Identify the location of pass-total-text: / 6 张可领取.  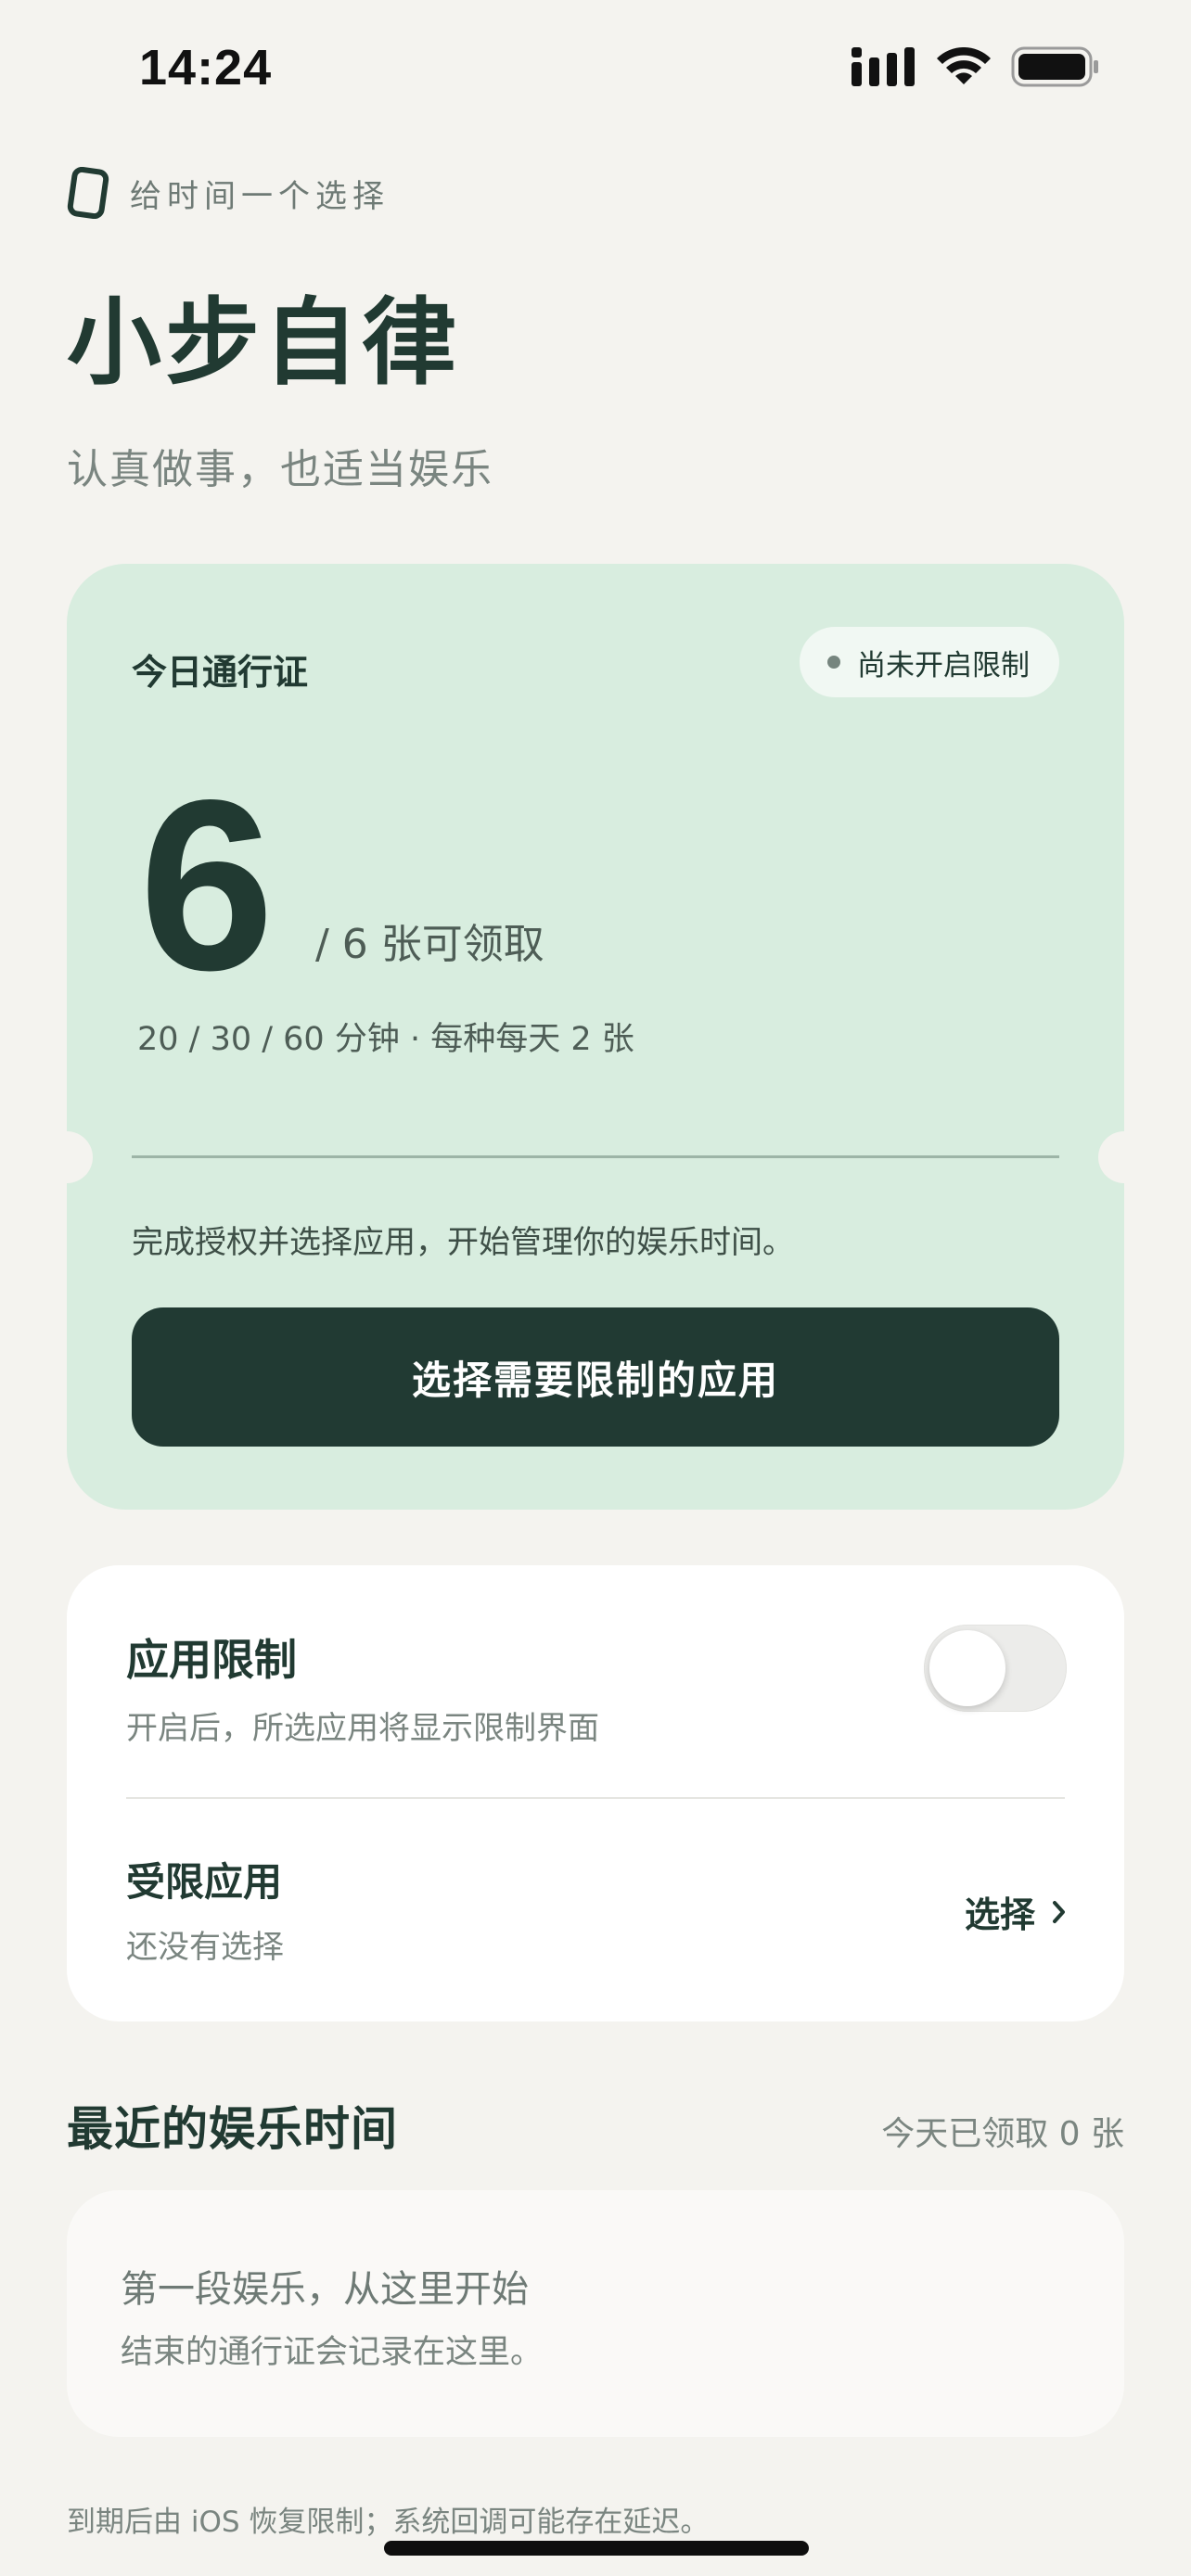
(429, 944).